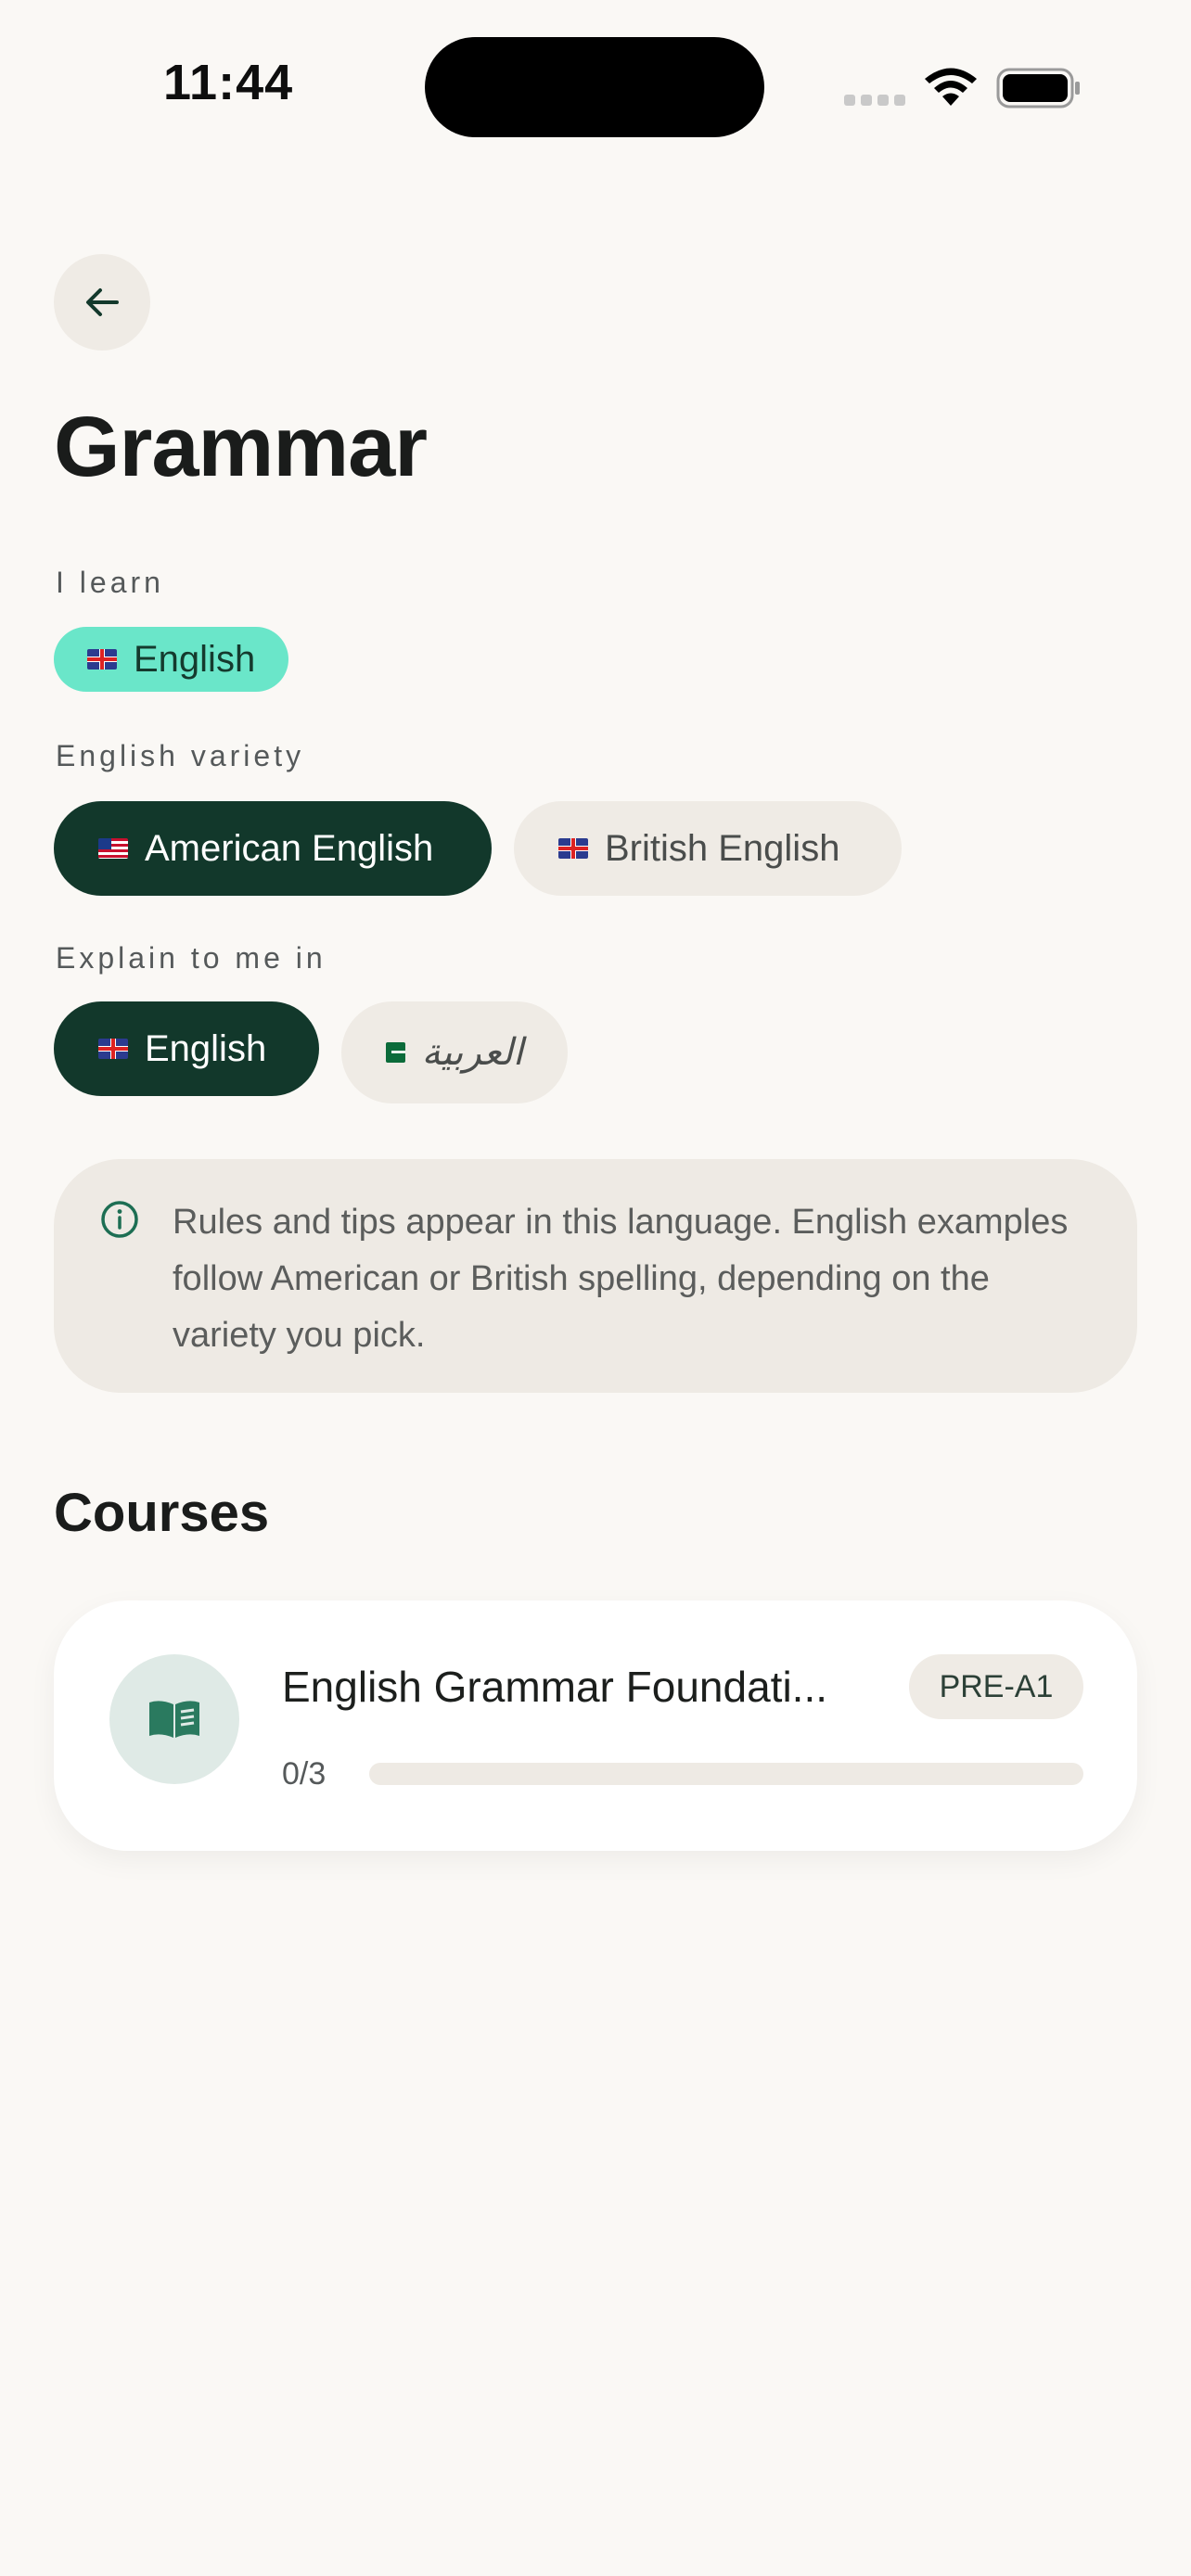 The width and height of the screenshot is (1191, 2576). I want to click on variety-label: English variety, so click(180, 756).